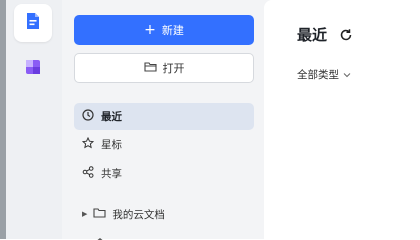 Image resolution: width=420 pixels, height=240 pixels. What do you see at coordinates (312, 35) in the screenshot?
I see `page-title: 最近` at bounding box center [312, 35].